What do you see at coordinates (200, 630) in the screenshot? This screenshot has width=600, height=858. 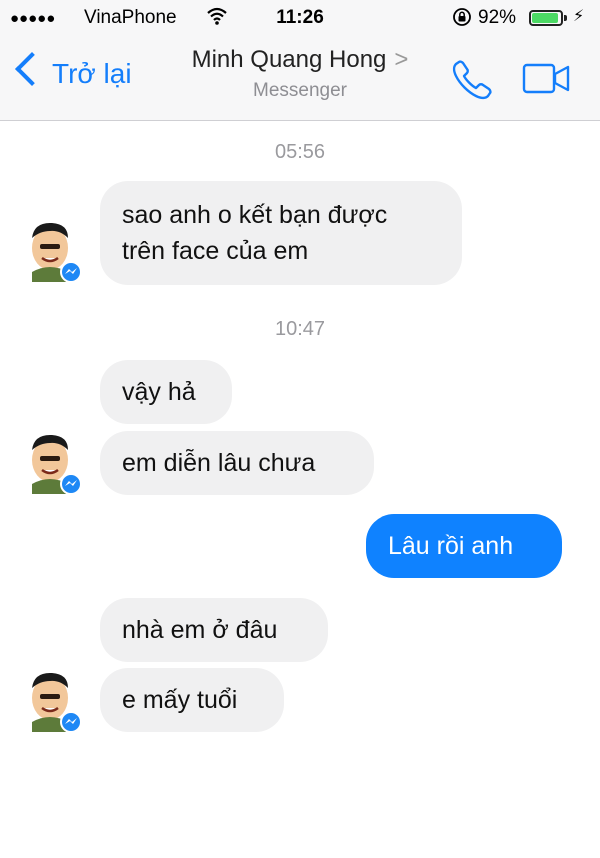 I see `message-line: nhà em ở đâu` at bounding box center [200, 630].